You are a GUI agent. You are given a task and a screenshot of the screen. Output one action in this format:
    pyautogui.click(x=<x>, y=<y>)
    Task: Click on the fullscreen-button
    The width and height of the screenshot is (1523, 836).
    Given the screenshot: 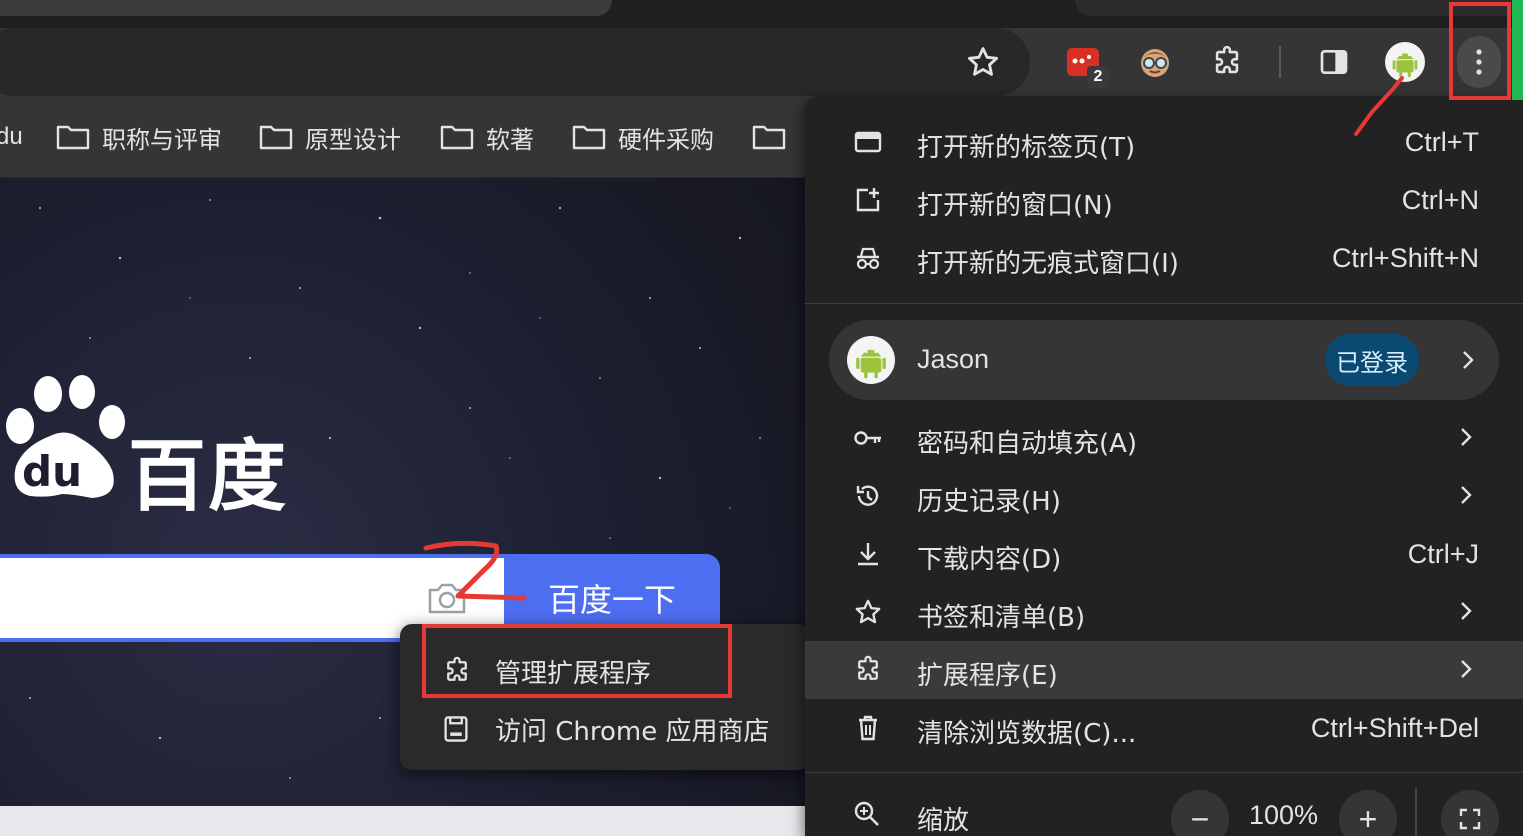 What is the action you would take?
    pyautogui.click(x=1470, y=813)
    